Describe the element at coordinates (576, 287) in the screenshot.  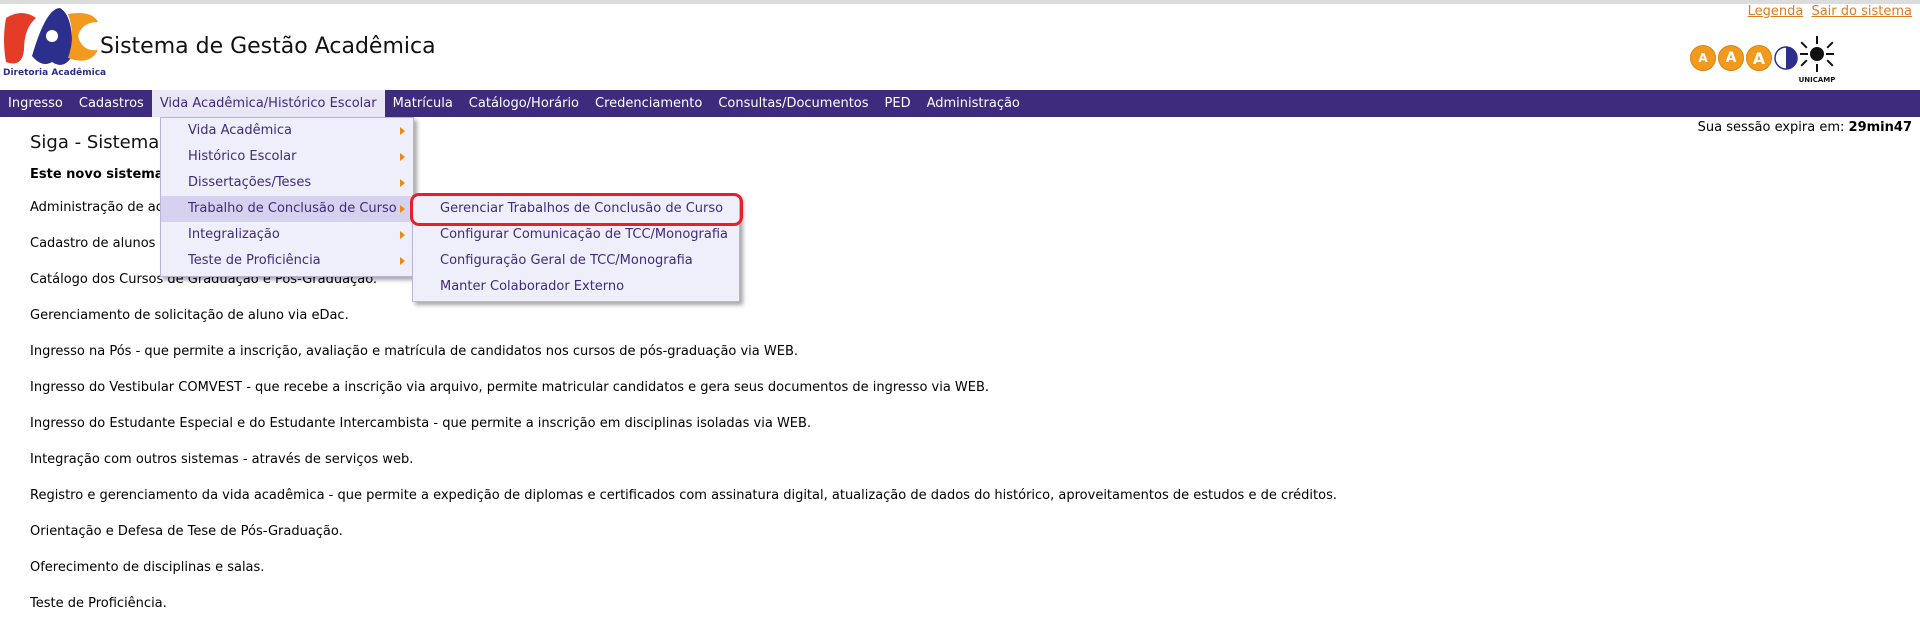
I see `submenu-item-manter-colaborador: Manter Colaborador Externo` at that location.